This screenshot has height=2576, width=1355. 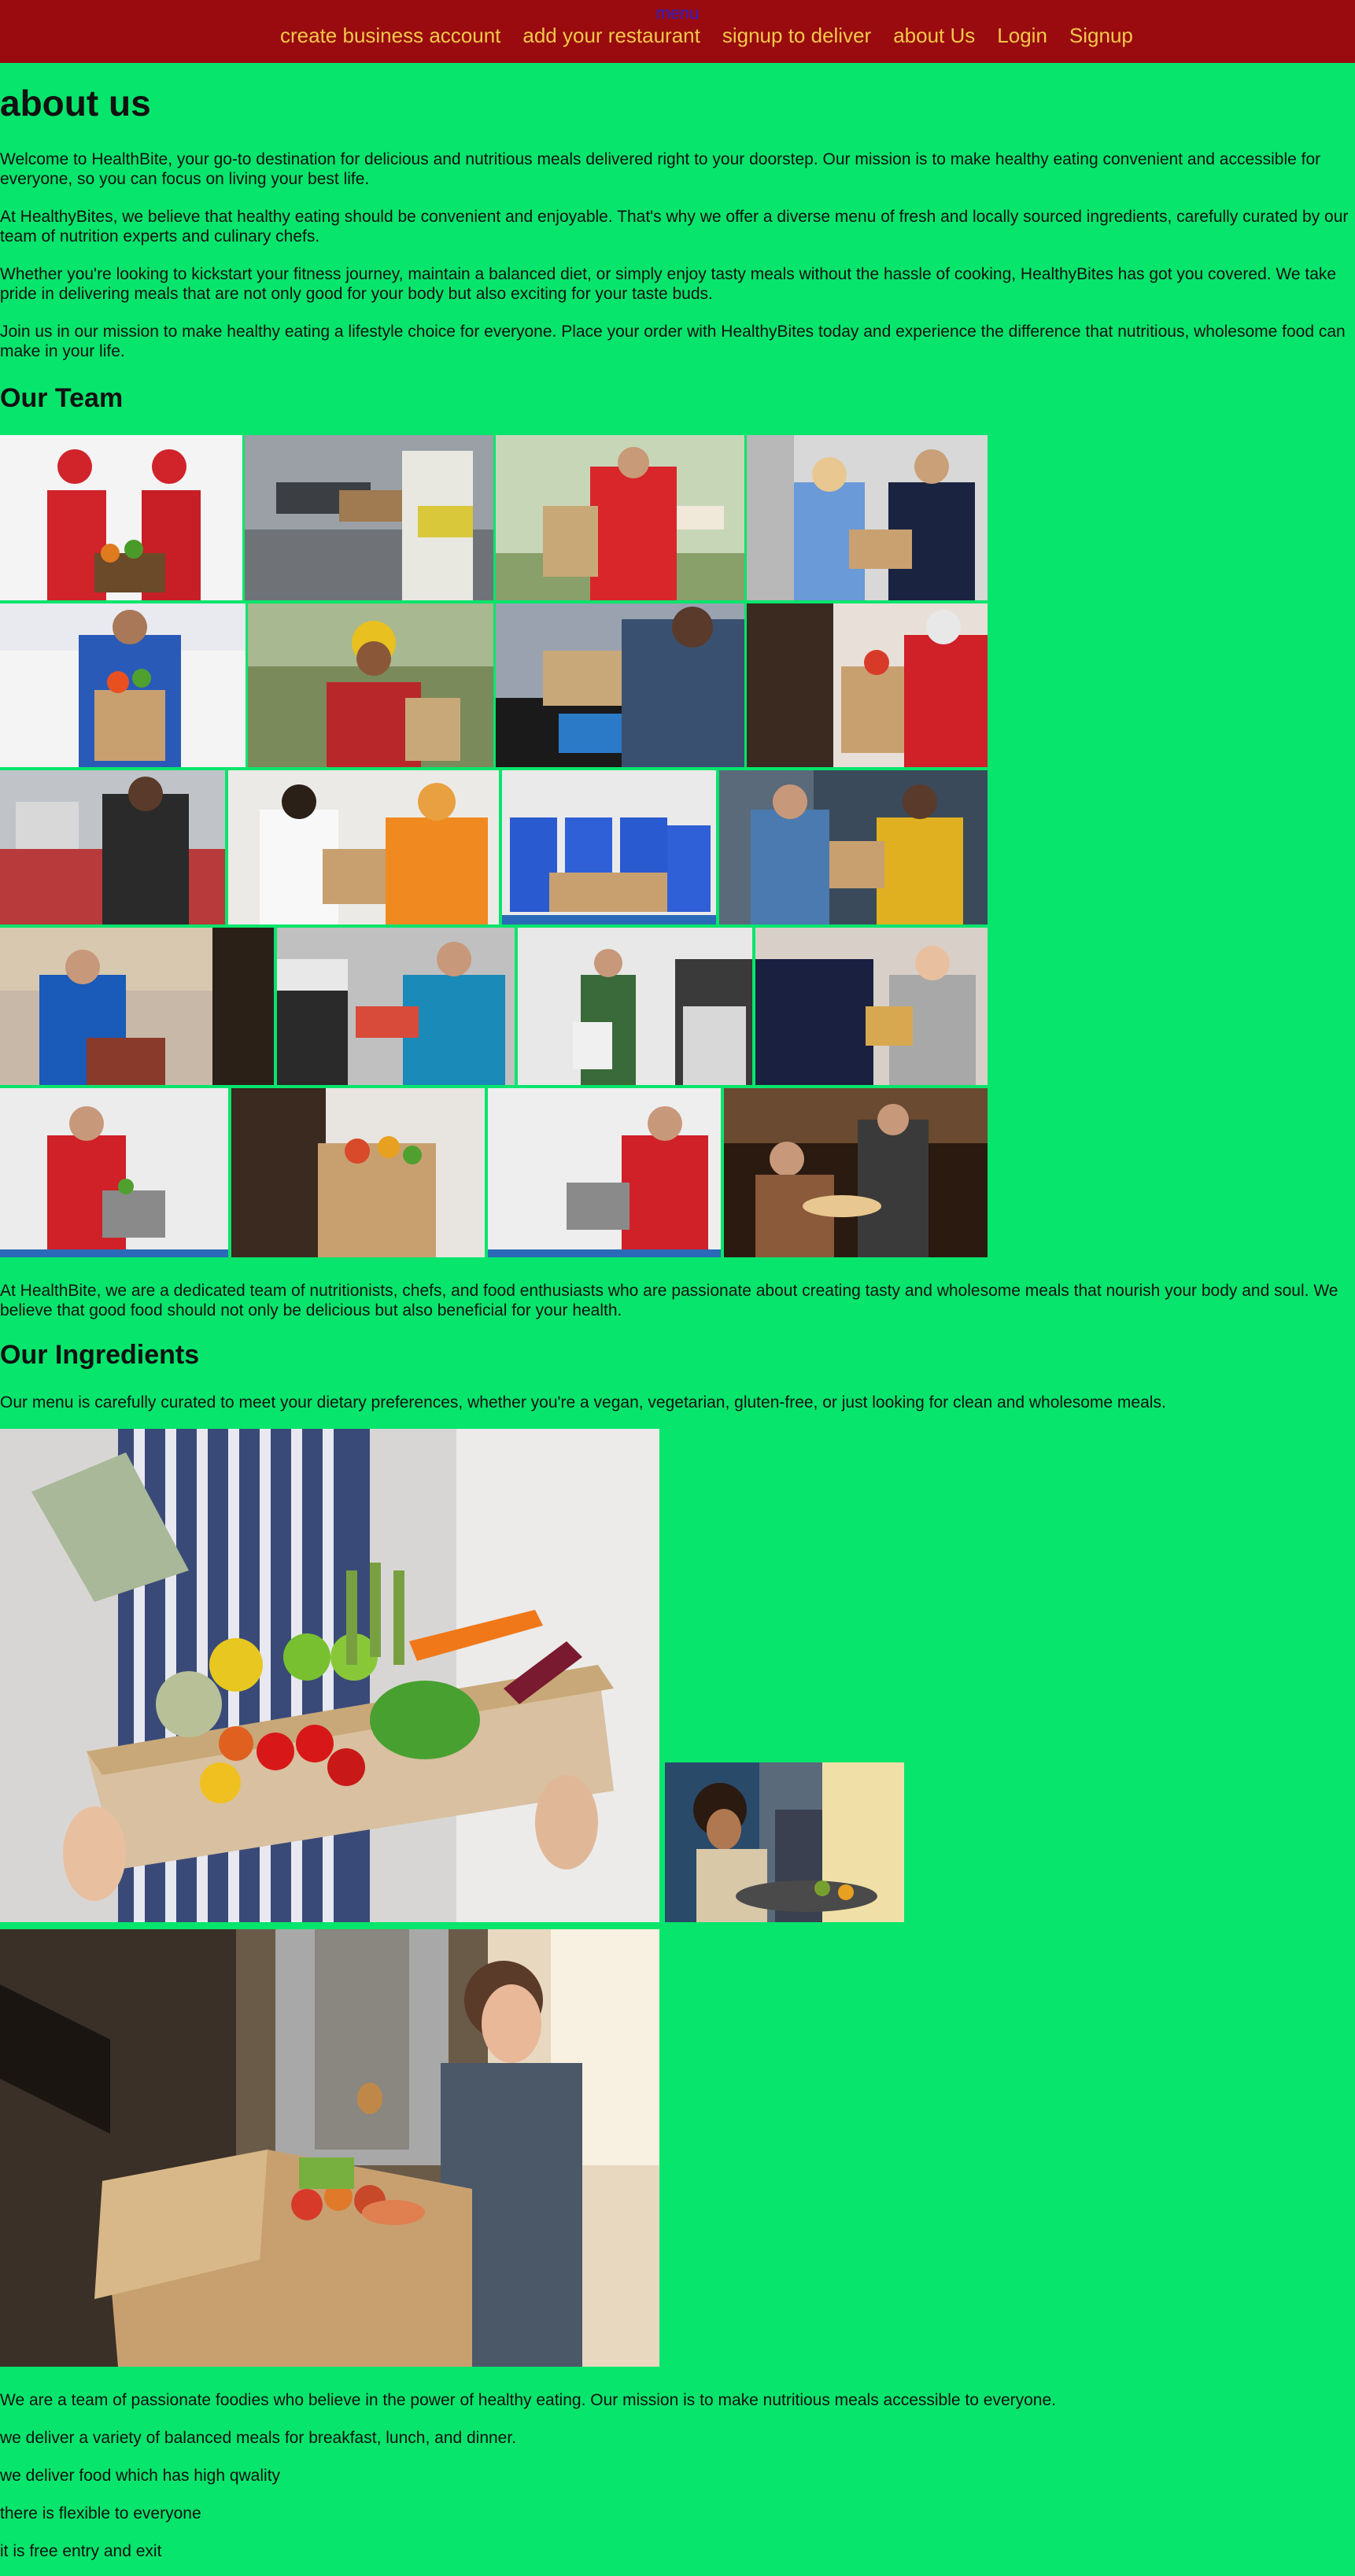 I want to click on nav-create-business-account: create business account, so click(x=390, y=35).